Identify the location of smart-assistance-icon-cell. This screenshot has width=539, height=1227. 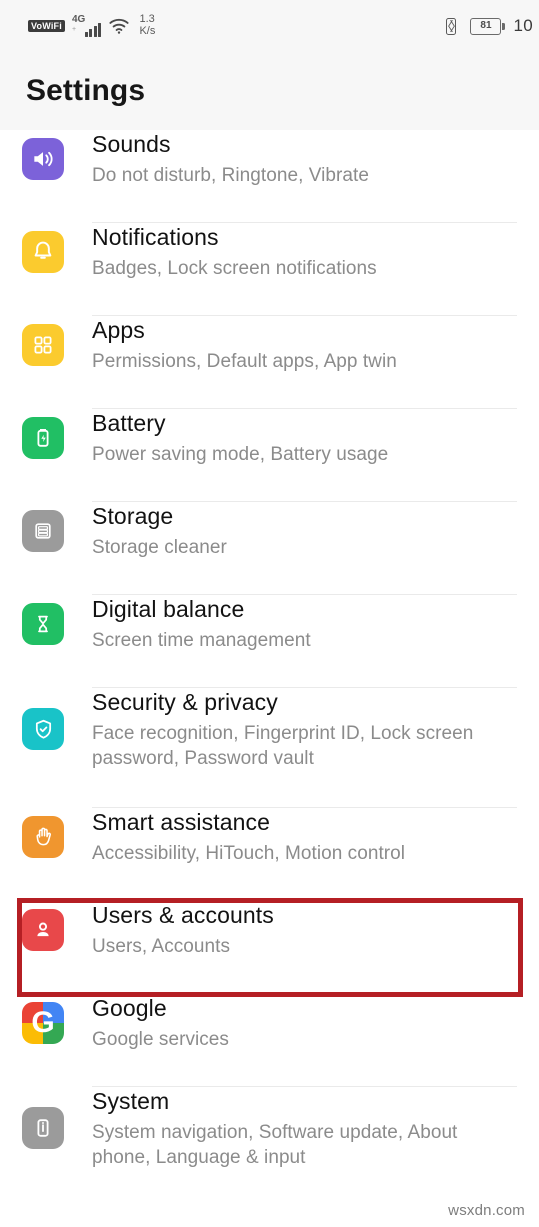
(57, 836).